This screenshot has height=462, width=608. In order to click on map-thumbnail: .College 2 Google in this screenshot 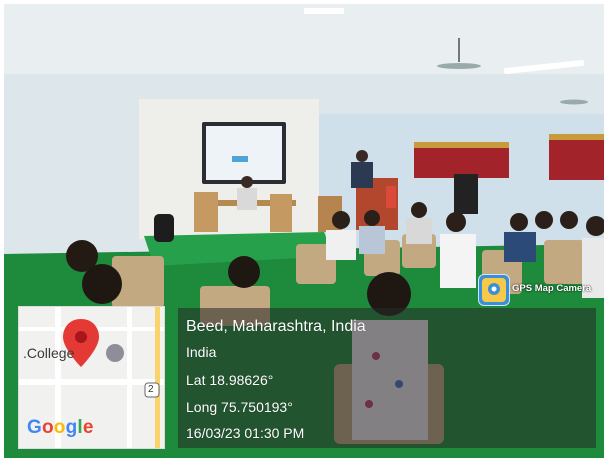, I will do `click(91, 377)`.